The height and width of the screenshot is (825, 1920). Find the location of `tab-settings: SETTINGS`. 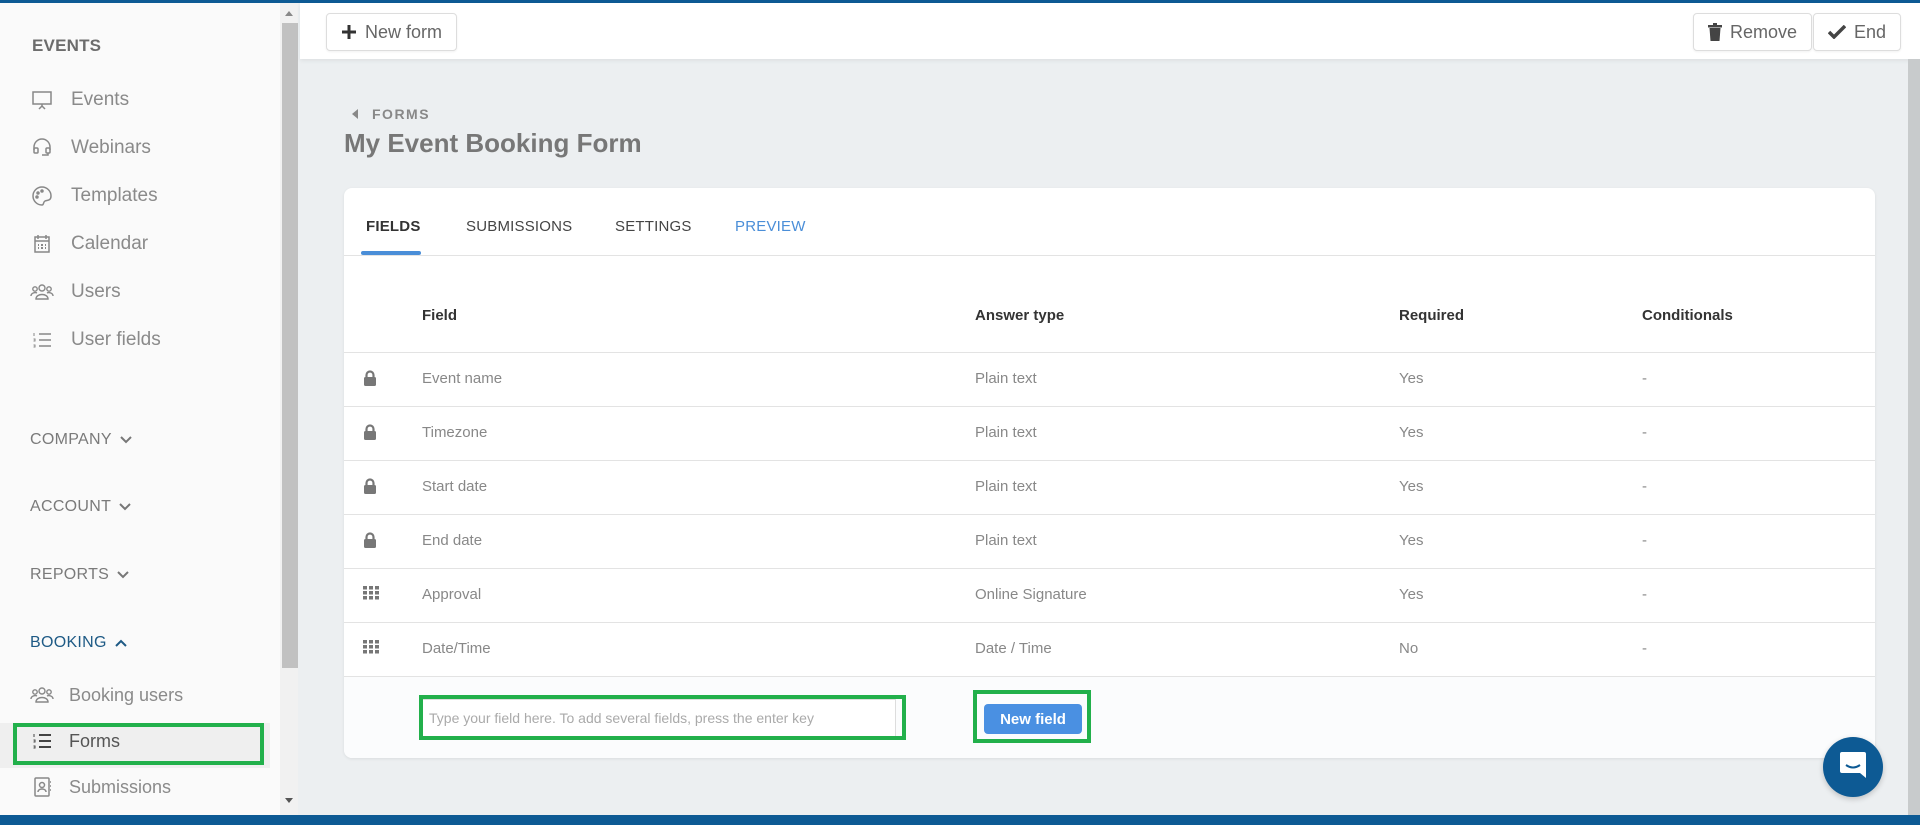

tab-settings: SETTINGS is located at coordinates (653, 226).